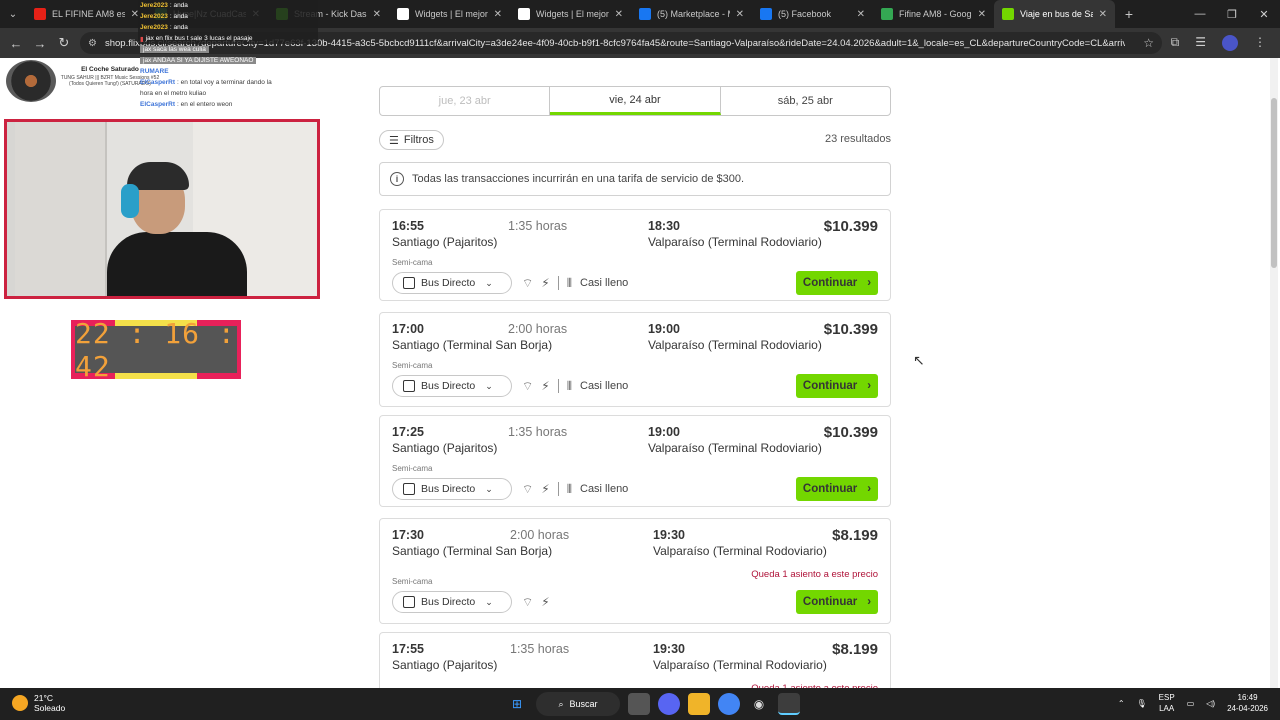 Image resolution: width=1280 pixels, height=720 pixels. What do you see at coordinates (1200, 14) in the screenshot?
I see `minimize-icon: —` at bounding box center [1200, 14].